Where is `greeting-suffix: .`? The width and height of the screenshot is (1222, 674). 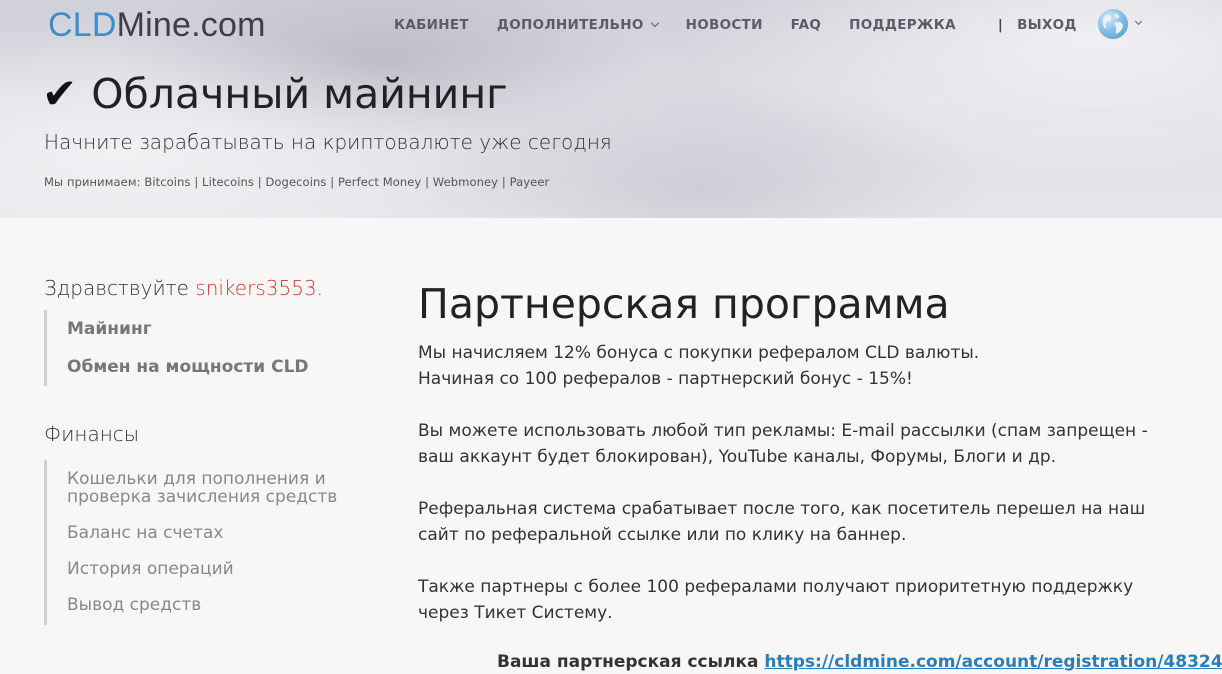 greeting-suffix: . is located at coordinates (320, 288).